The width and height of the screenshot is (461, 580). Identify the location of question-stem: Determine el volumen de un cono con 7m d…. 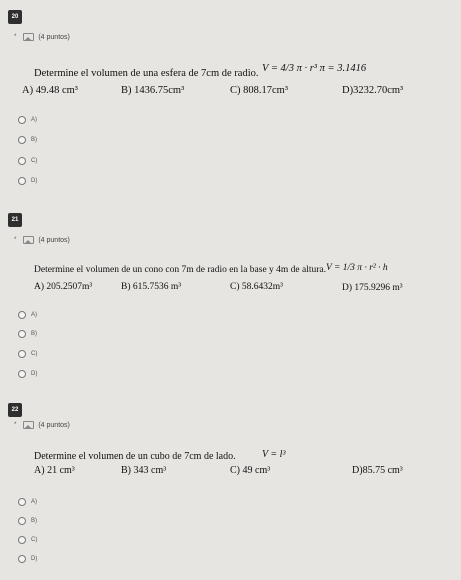
(180, 270).